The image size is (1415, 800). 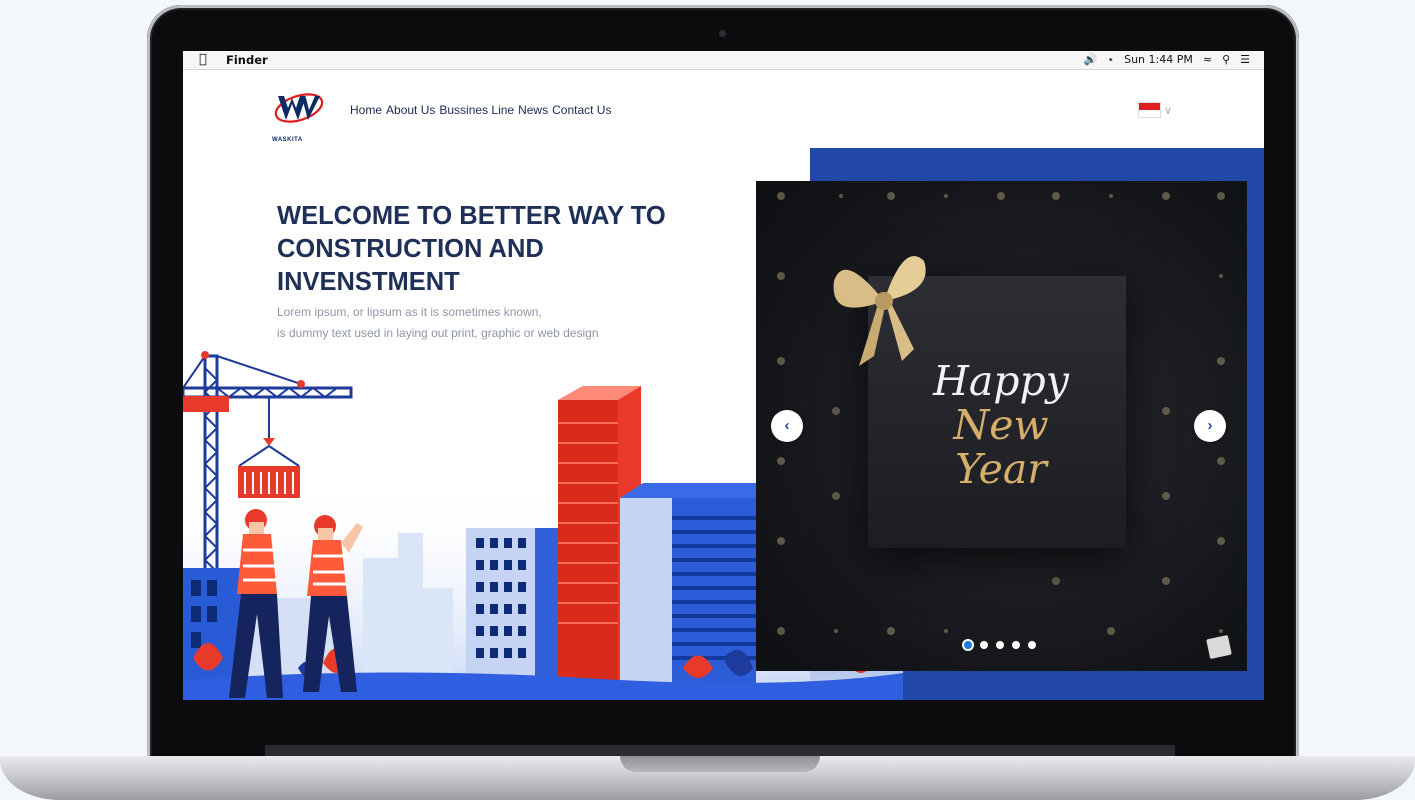 I want to click on wifi-icon: ≈, so click(x=1207, y=59).